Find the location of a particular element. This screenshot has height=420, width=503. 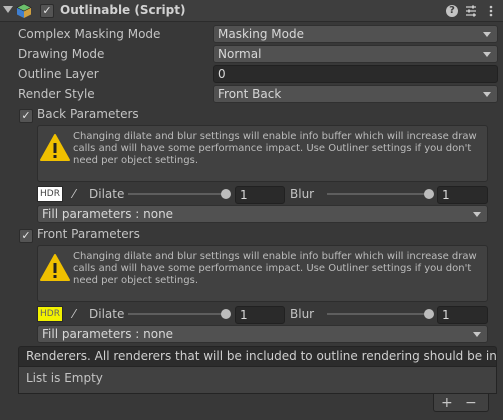

drawing-mode-label: Drawing Mode is located at coordinates (61, 54).